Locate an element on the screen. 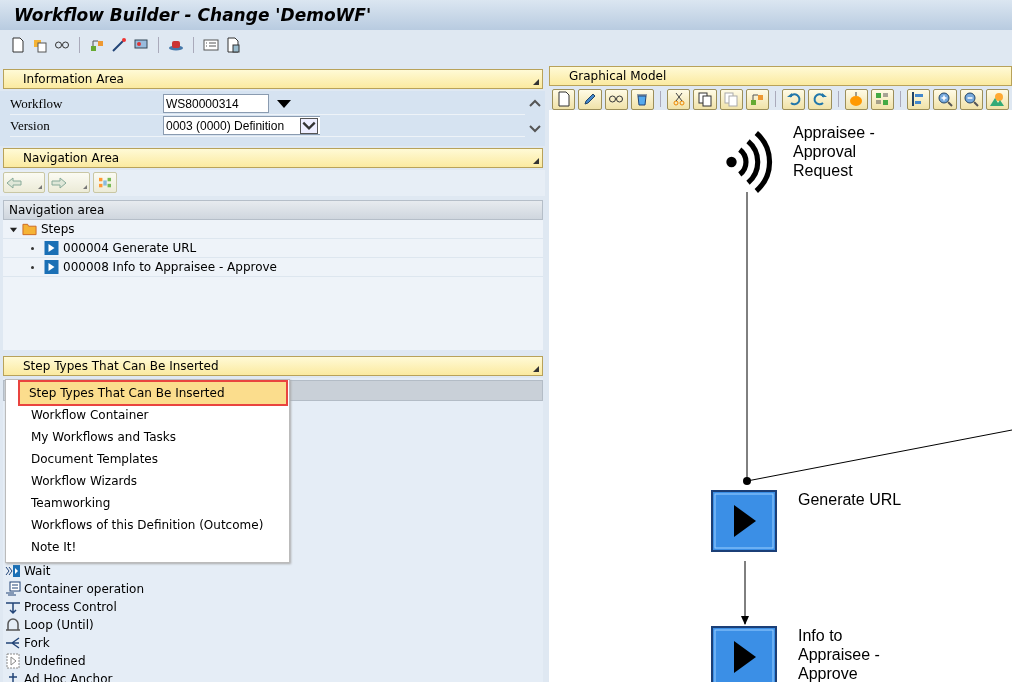 The width and height of the screenshot is (1012, 682). loop-icon is located at coordinates (13, 625).